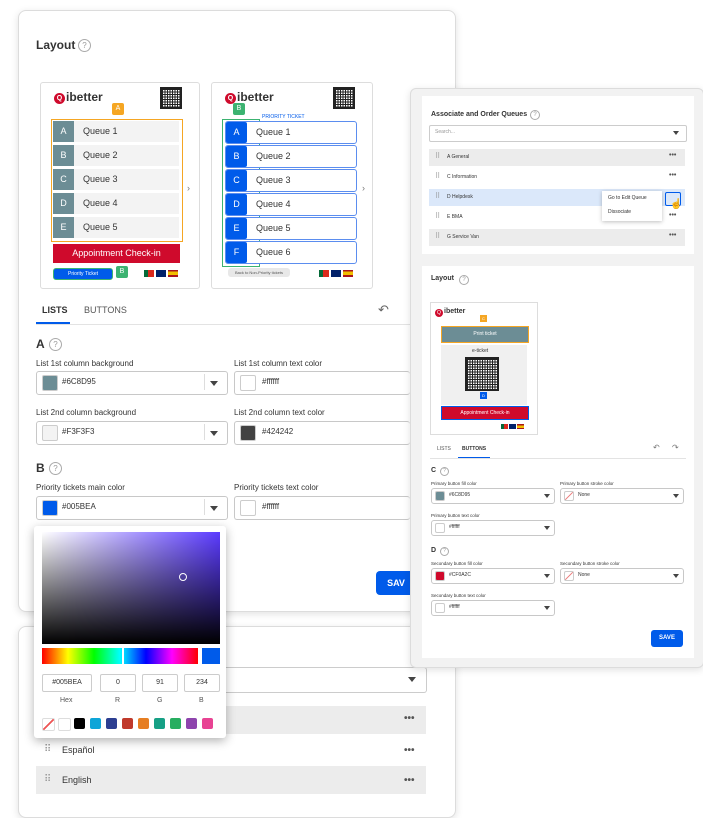 The image size is (703, 818). I want to click on hue-slider-handle, so click(123, 656).